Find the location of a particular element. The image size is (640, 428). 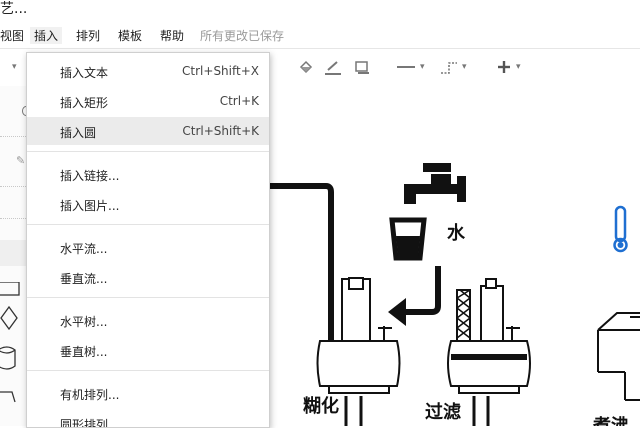

menu-item-shortcut: Ctrl+Shift+X is located at coordinates (220, 71).